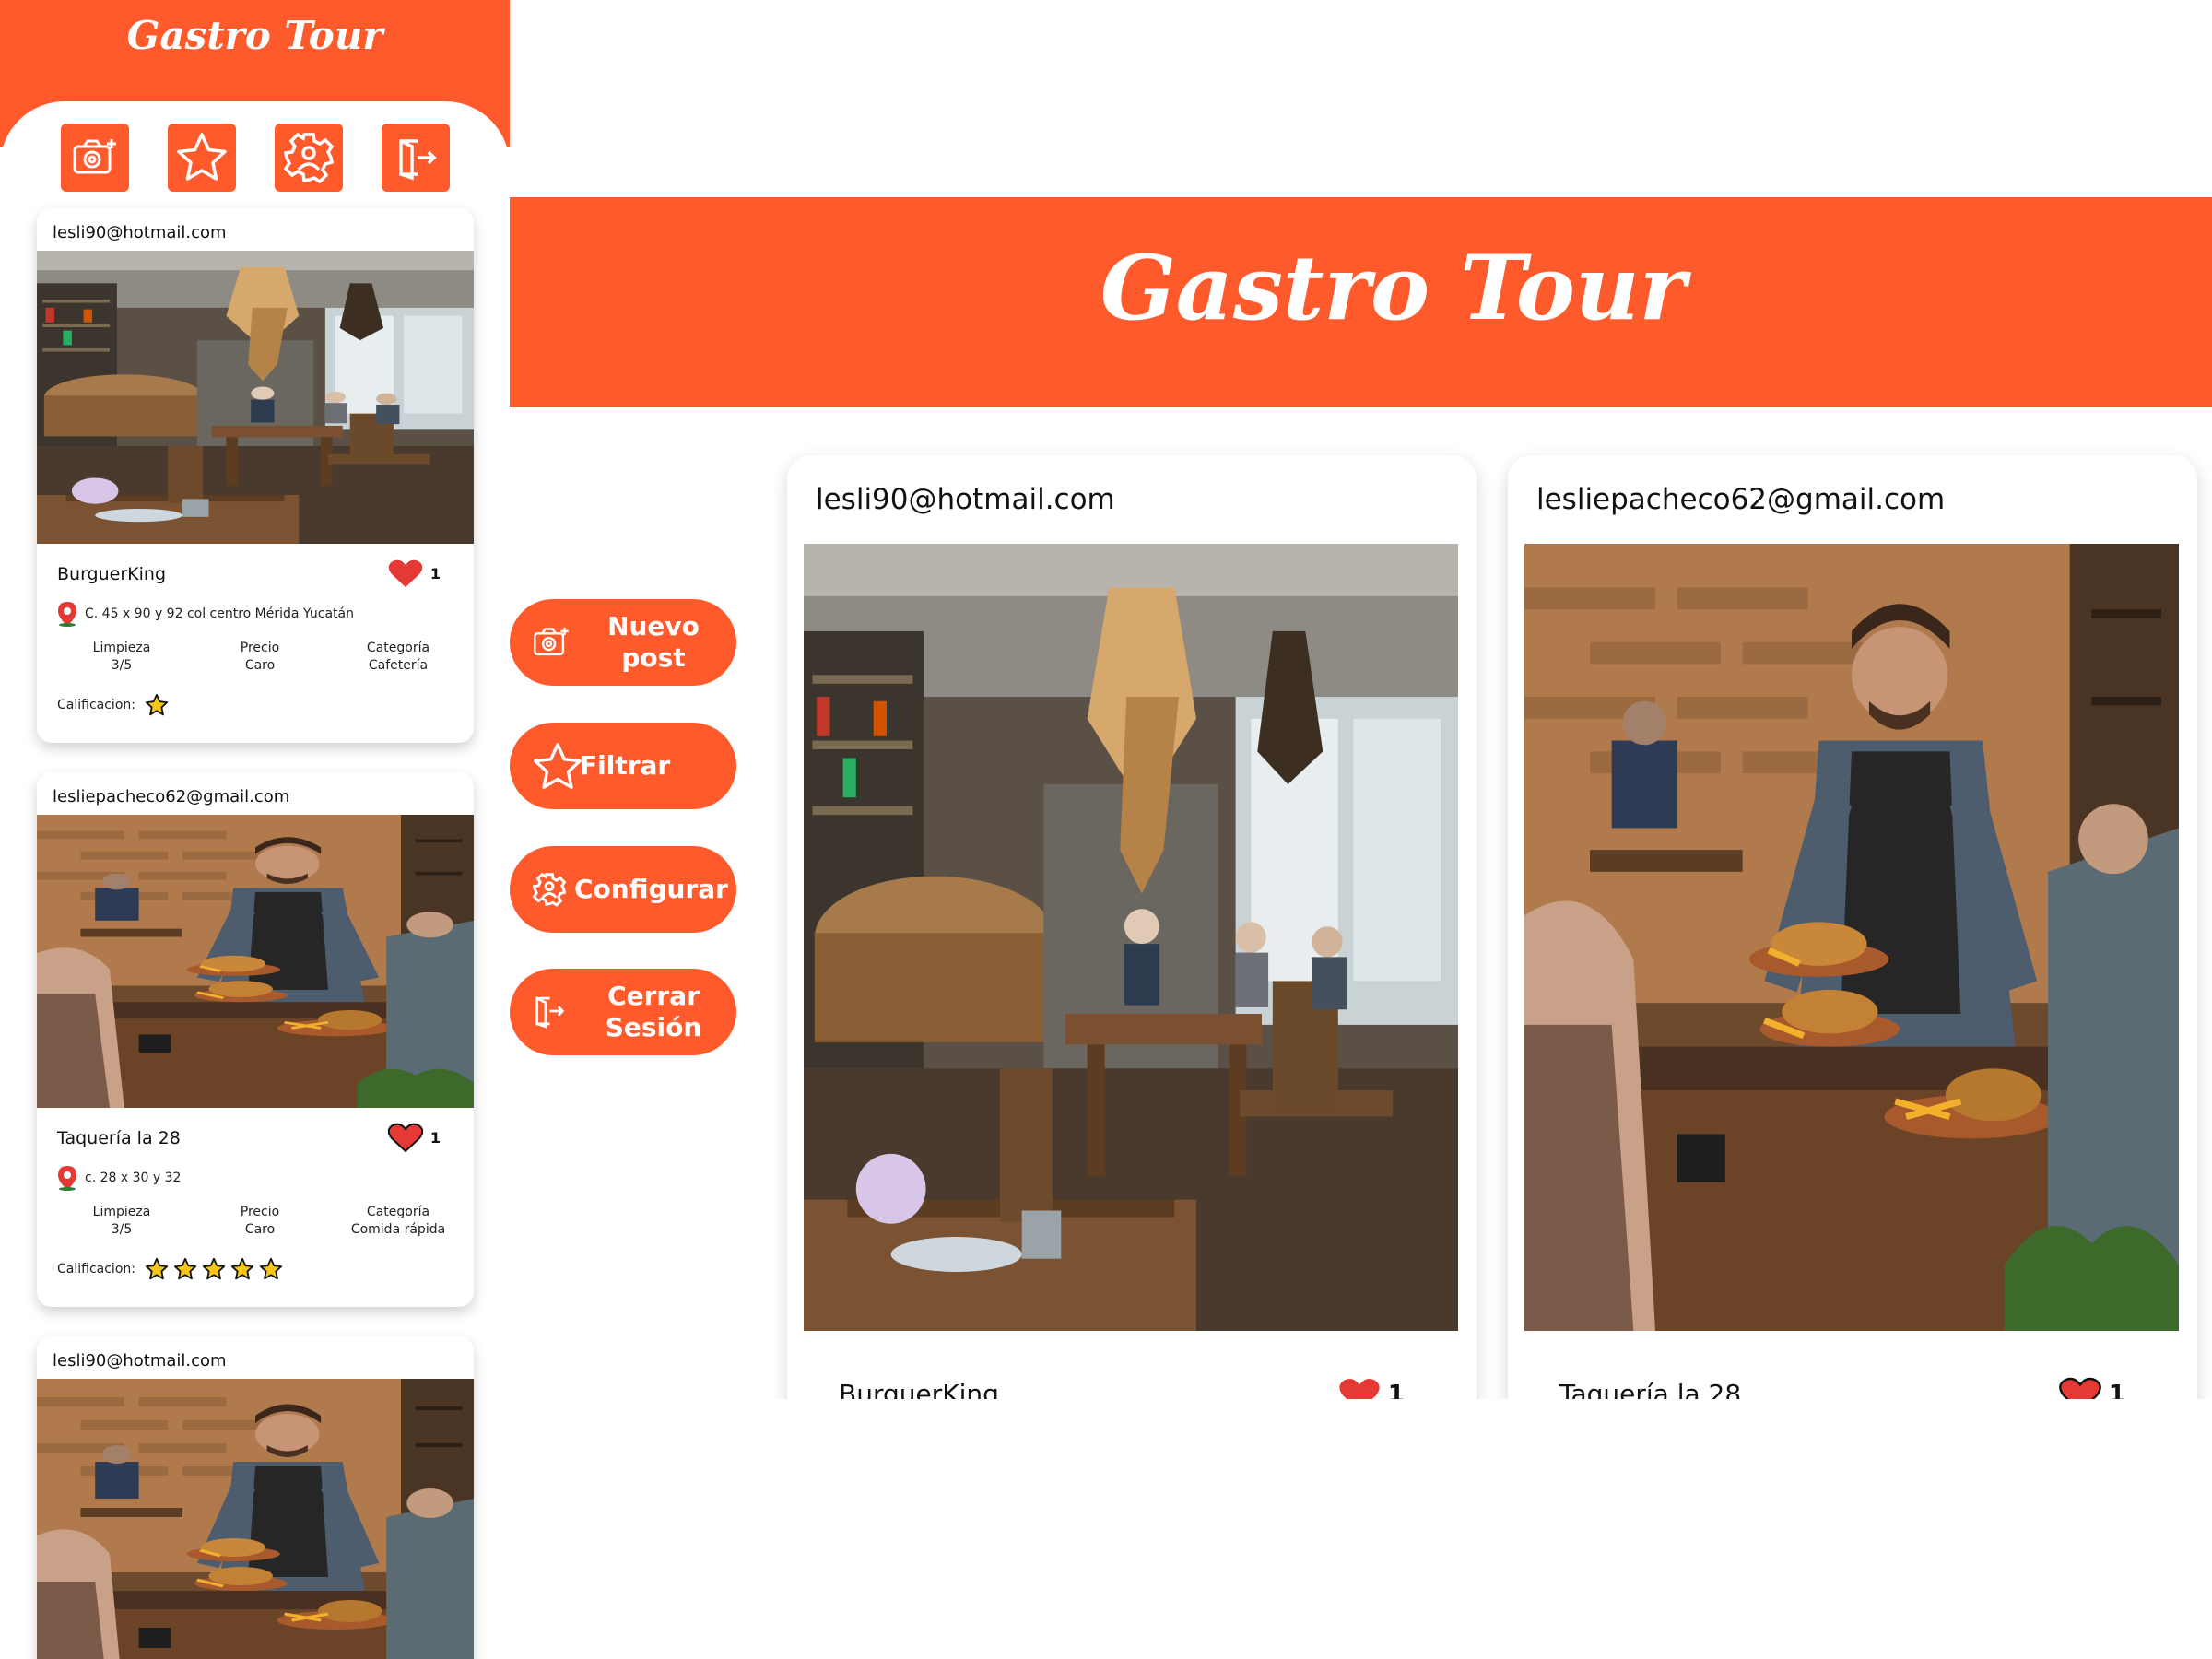  I want to click on category-stat: Categoría Comida rápida, so click(398, 1221).